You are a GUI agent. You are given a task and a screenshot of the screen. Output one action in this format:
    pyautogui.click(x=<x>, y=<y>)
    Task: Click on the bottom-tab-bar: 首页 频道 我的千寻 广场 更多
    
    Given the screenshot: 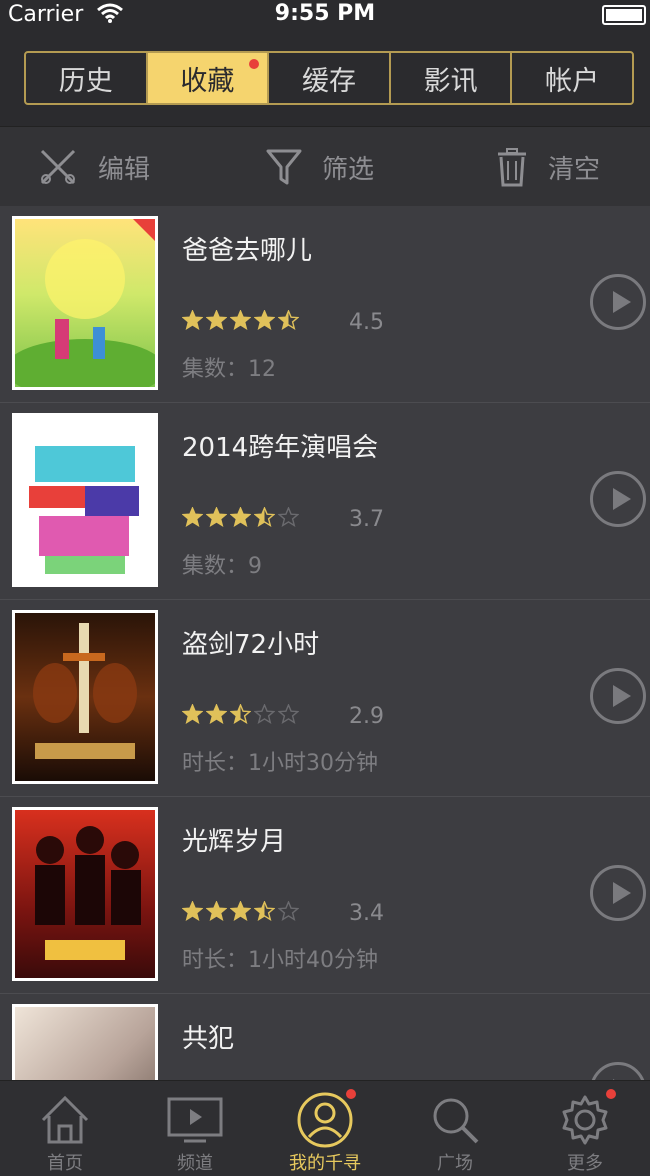 What is the action you would take?
    pyautogui.click(x=325, y=1128)
    